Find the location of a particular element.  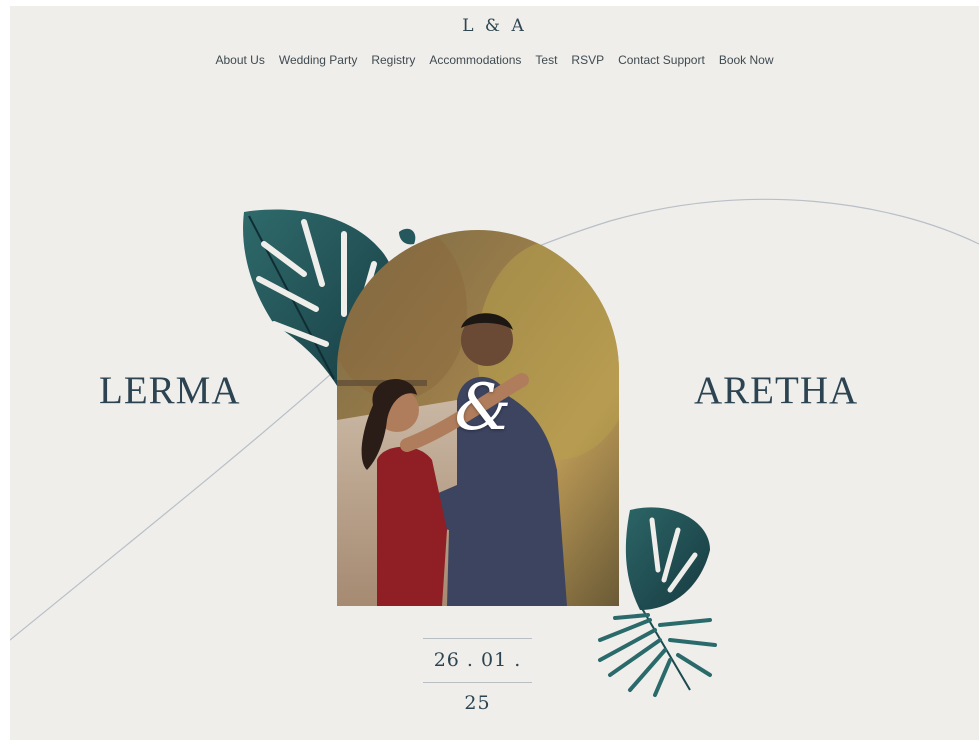

nav-registry: Registry is located at coordinates (393, 60).